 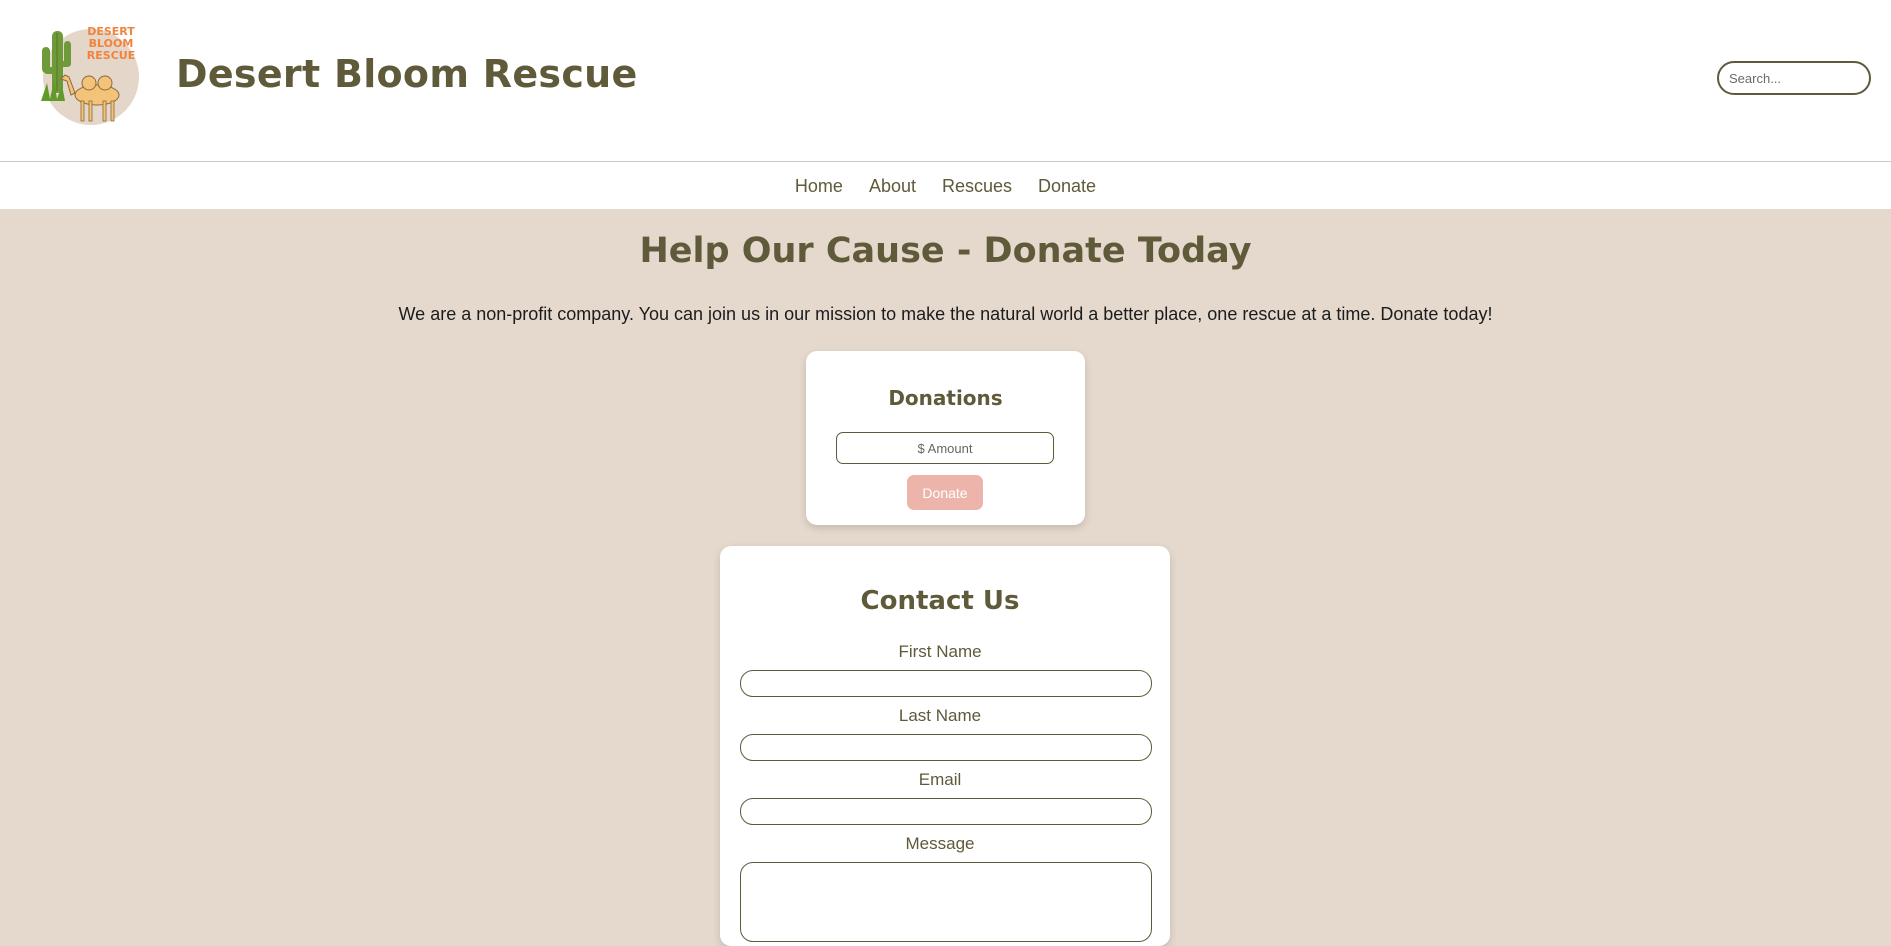 What do you see at coordinates (940, 601) in the screenshot?
I see `contact-title: Contact Us` at bounding box center [940, 601].